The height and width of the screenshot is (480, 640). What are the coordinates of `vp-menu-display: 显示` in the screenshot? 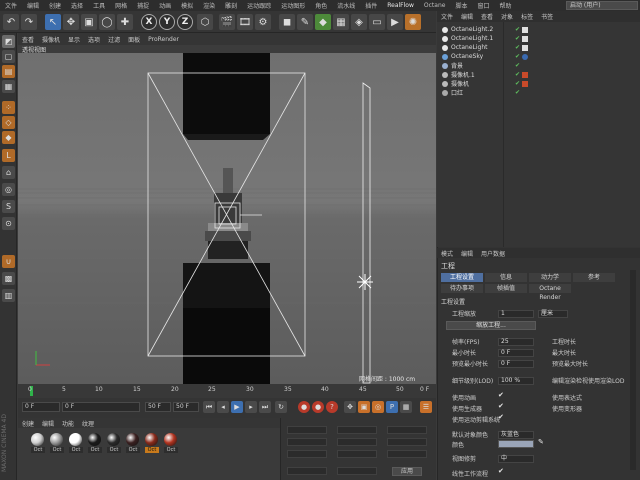 It's located at (74, 39).